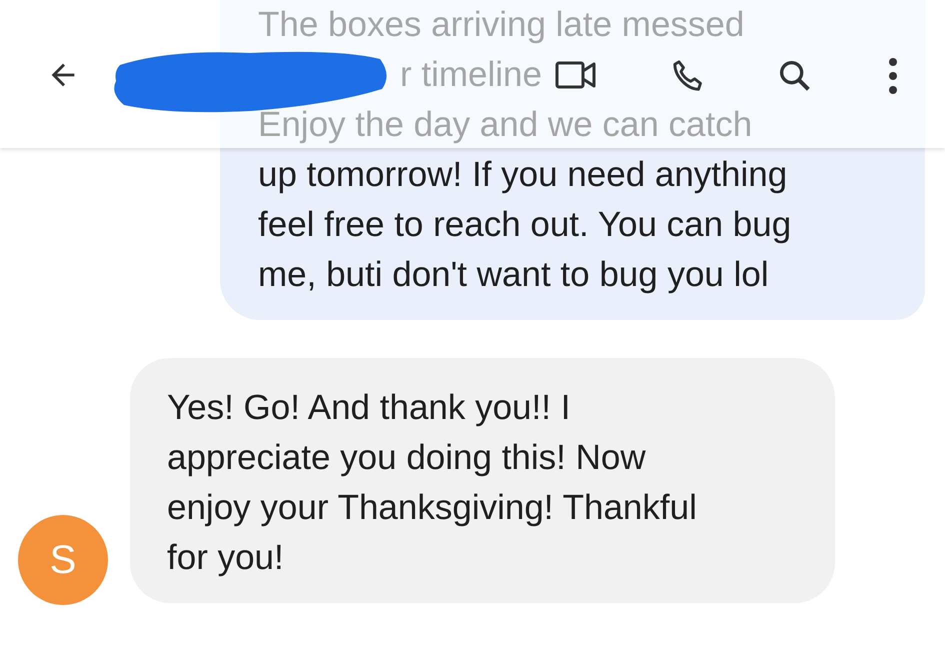  Describe the element at coordinates (505, 125) in the screenshot. I see `message-text: Enjoy the day and we can catch` at that location.